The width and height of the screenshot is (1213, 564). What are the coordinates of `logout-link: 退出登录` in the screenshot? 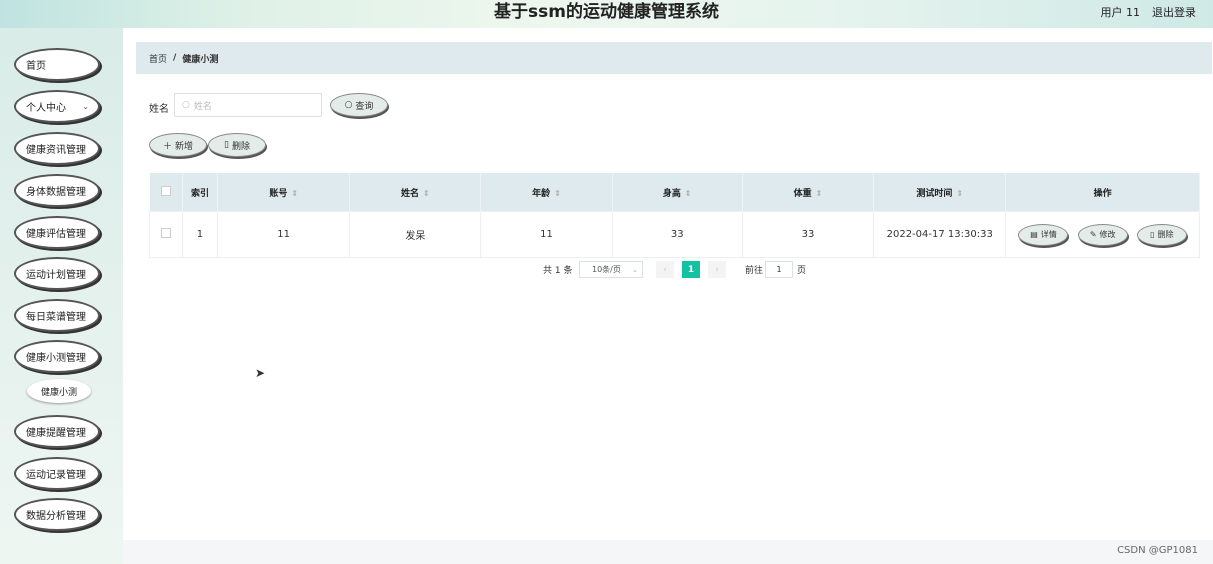 It's located at (1174, 12).